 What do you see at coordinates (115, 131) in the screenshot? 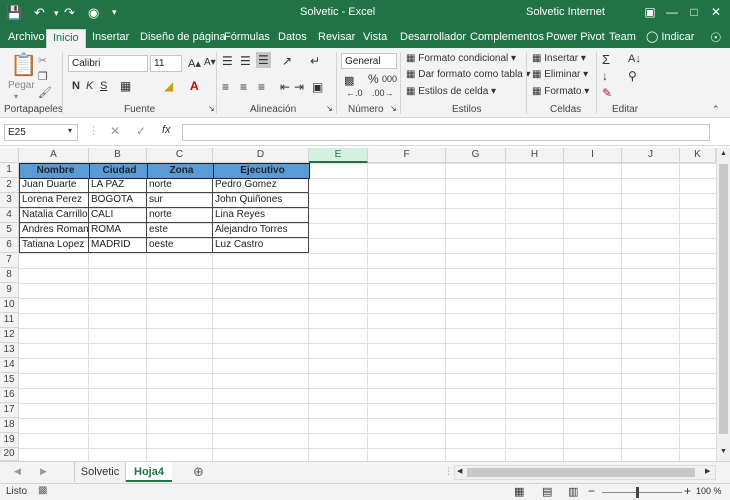
I see `cancel-icon: ✕` at bounding box center [115, 131].